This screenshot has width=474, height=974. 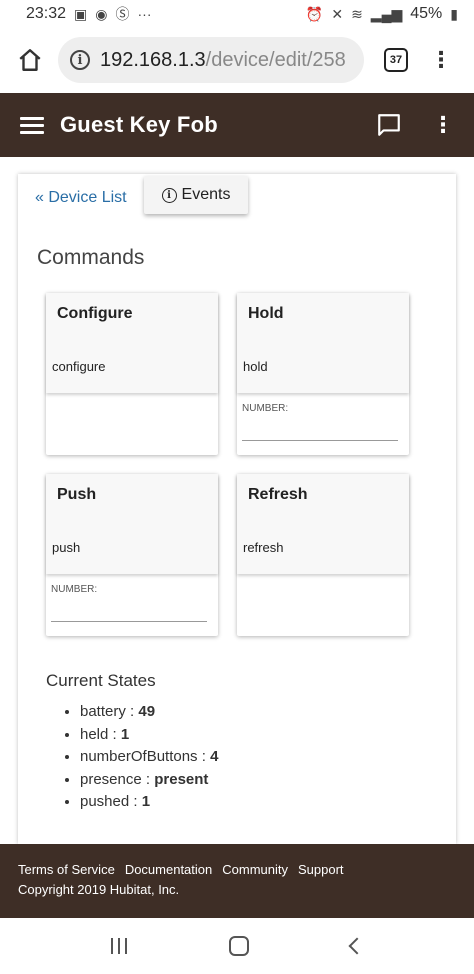 What do you see at coordinates (278, 494) in the screenshot?
I see `command-name: Refresh` at bounding box center [278, 494].